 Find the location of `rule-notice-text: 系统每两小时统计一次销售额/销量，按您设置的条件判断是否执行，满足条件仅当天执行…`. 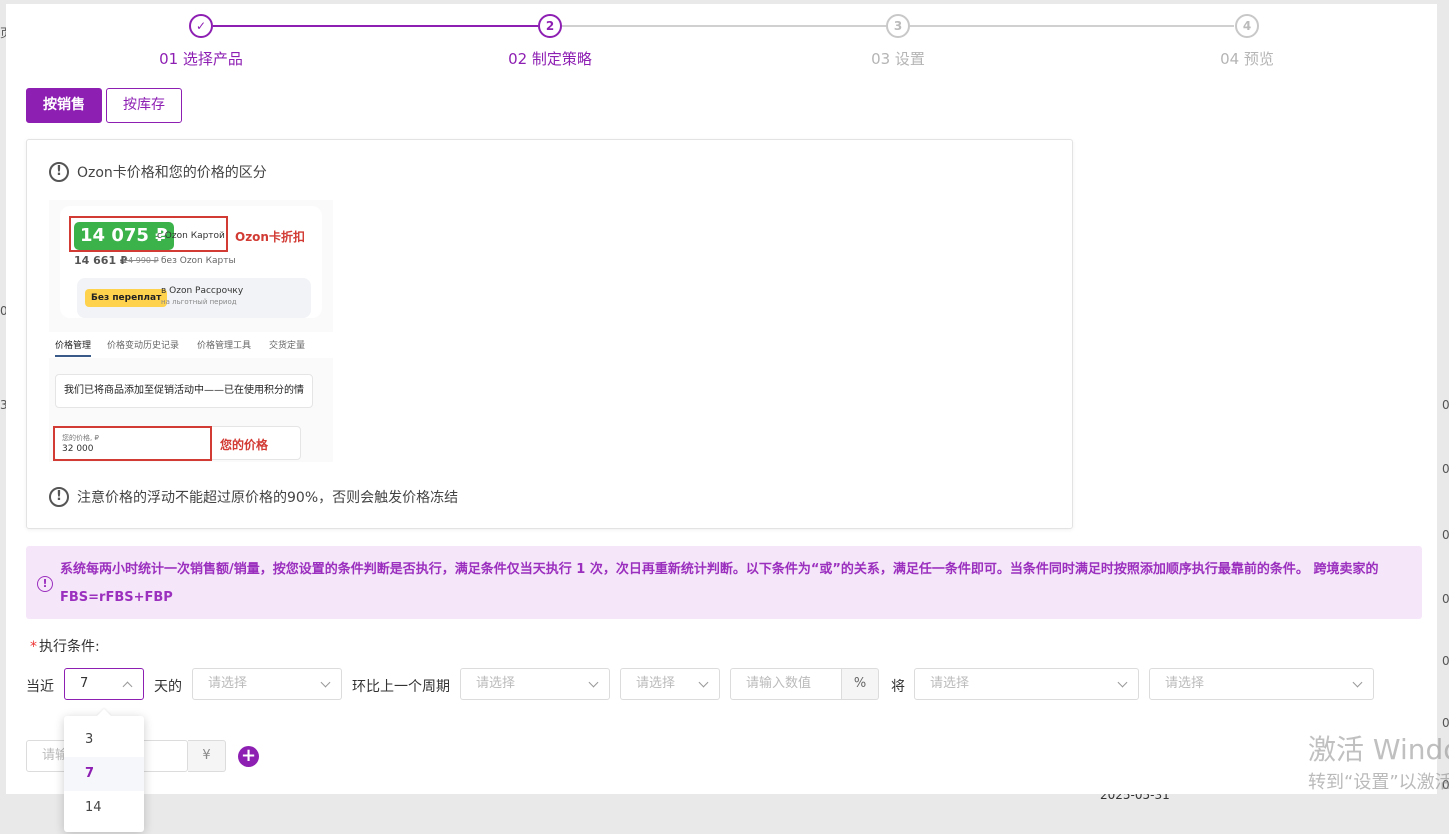

rule-notice-text: 系统每两小时统计一次销售额/销量，按您设置的条件判断是否执行，满足条件仅当天执行… is located at coordinates (719, 583).